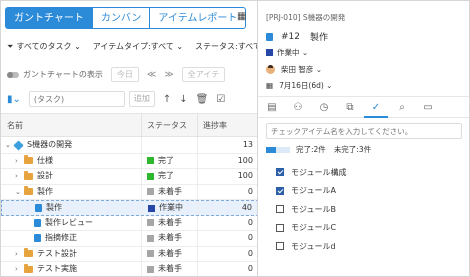  I want to click on filter-all-tasks: ⏷ すべてのタスク ⌄, so click(44, 46).